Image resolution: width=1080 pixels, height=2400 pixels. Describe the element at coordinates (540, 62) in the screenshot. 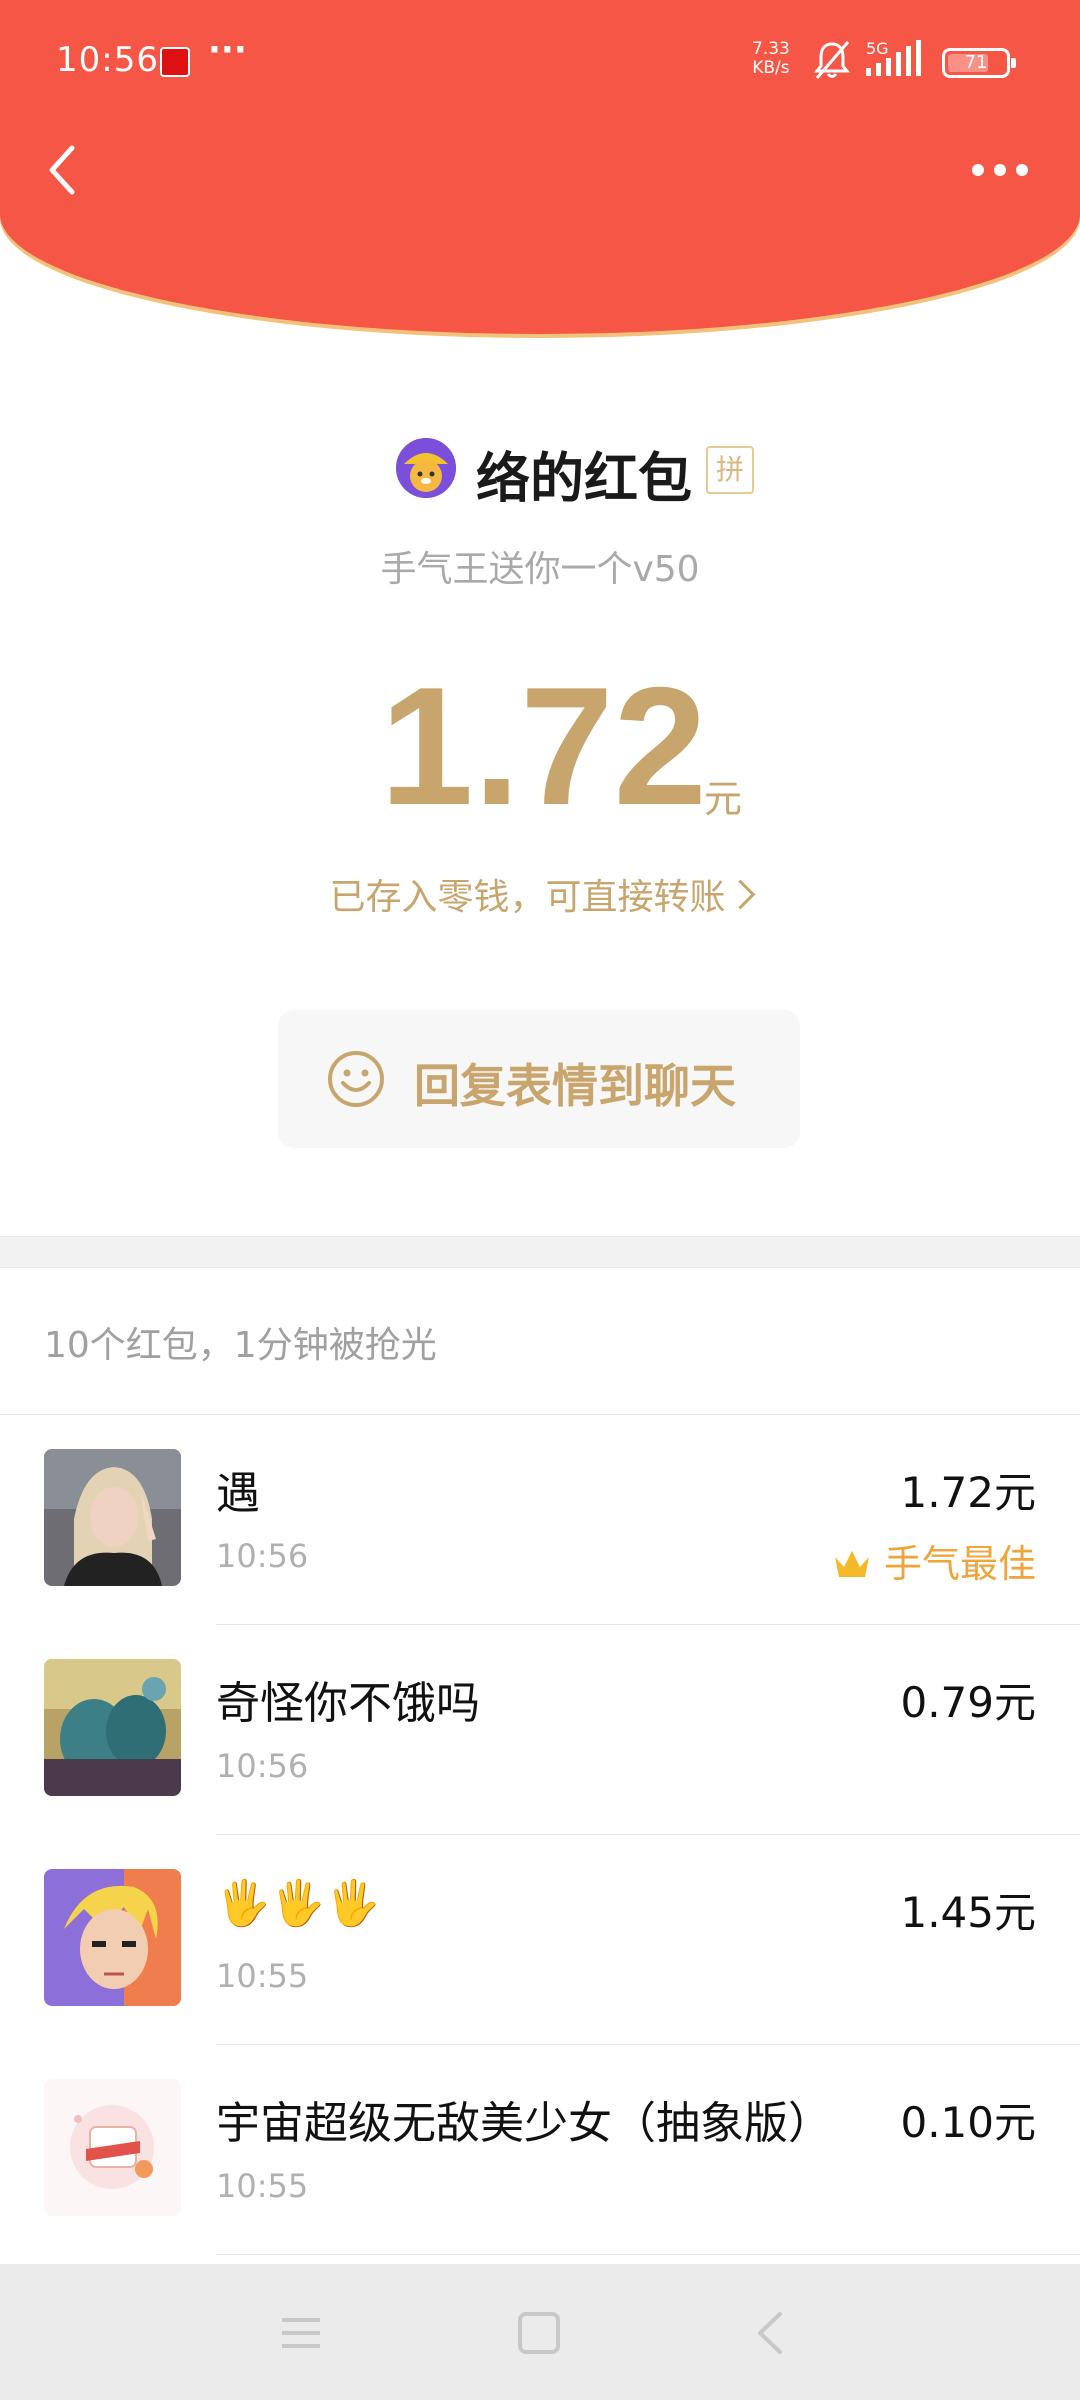

I see `status-bar: 10:56 ··· 7.33 KB/s 5G 71` at that location.